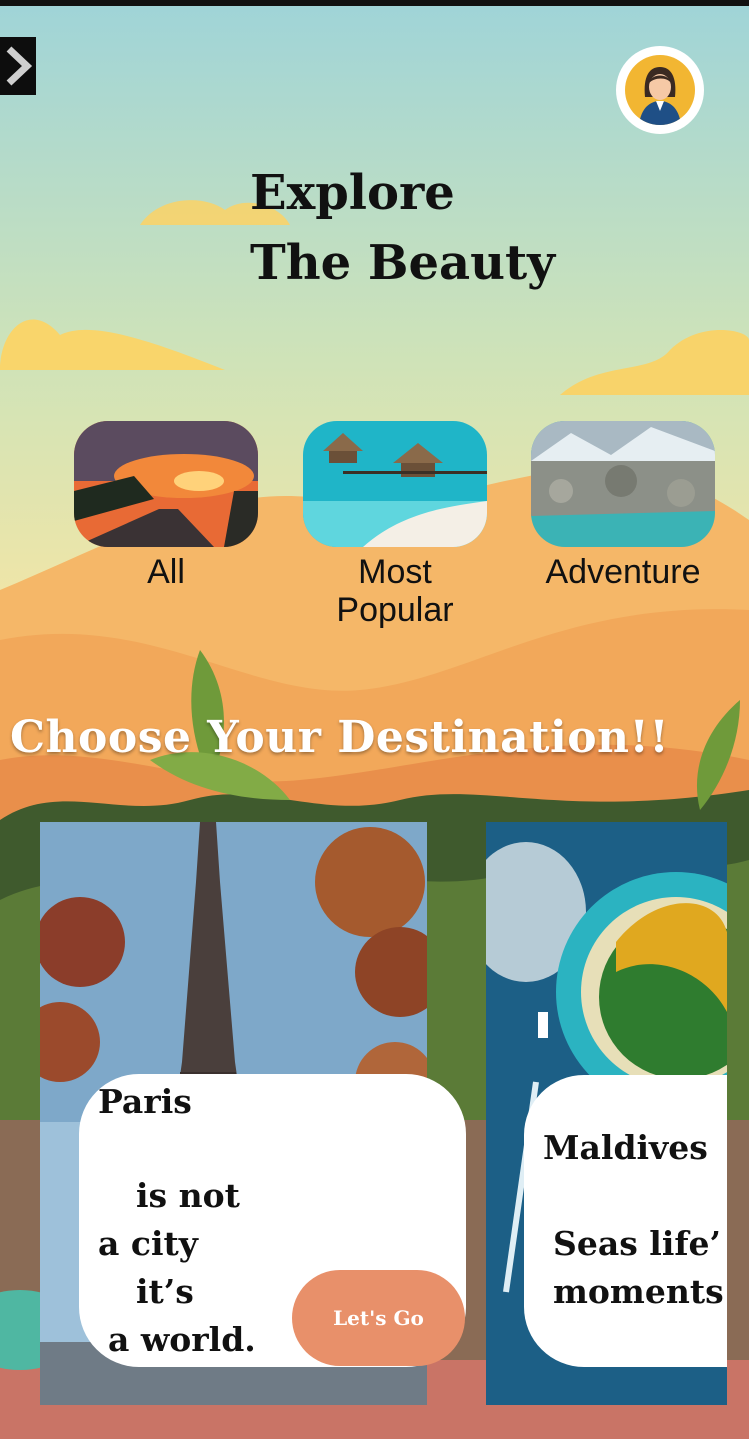  I want to click on paris-line-3: it’s, so click(165, 1291).